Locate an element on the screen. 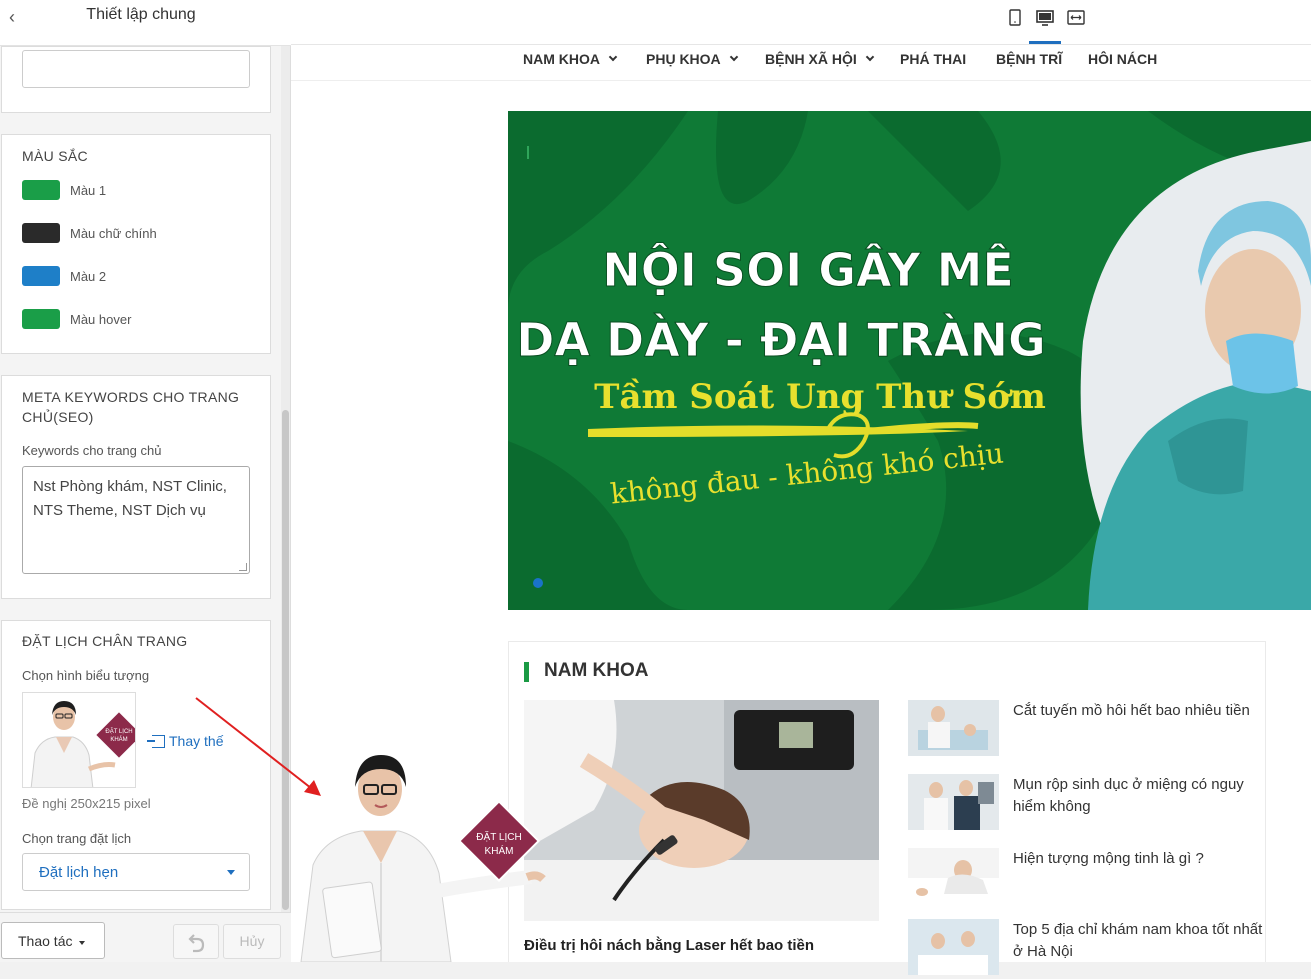  man-in-bed-image is located at coordinates (953, 876).